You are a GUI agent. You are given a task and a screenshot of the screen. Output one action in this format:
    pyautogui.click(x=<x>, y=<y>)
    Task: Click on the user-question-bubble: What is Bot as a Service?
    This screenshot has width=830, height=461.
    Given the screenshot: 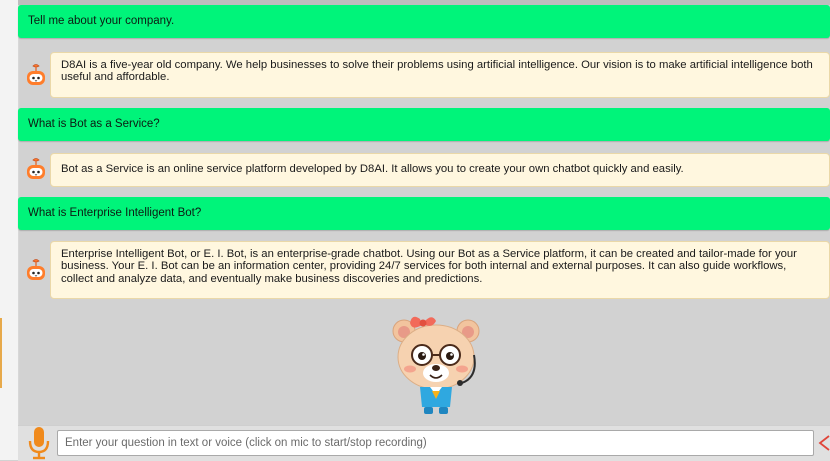 What is the action you would take?
    pyautogui.click(x=424, y=124)
    